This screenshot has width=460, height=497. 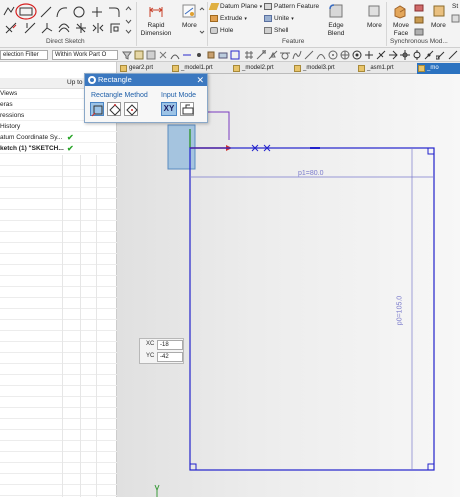 What do you see at coordinates (249, 55) in the screenshot?
I see `snap-grid-icon` at bounding box center [249, 55].